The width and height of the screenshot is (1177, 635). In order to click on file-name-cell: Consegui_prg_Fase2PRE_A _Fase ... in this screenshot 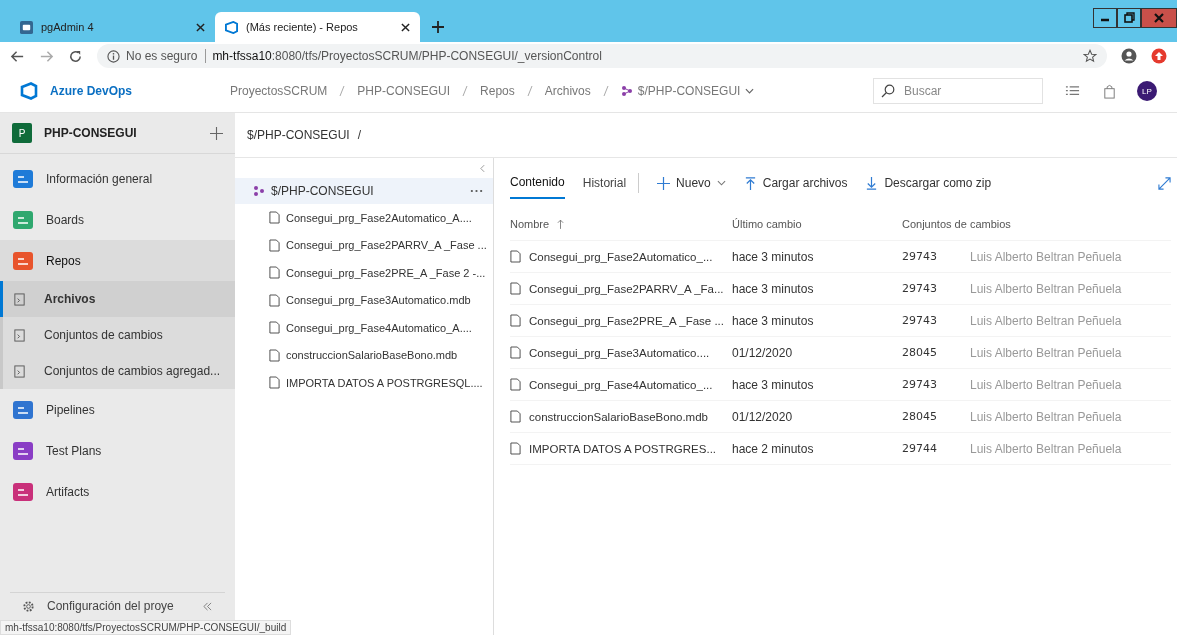, I will do `click(621, 320)`.